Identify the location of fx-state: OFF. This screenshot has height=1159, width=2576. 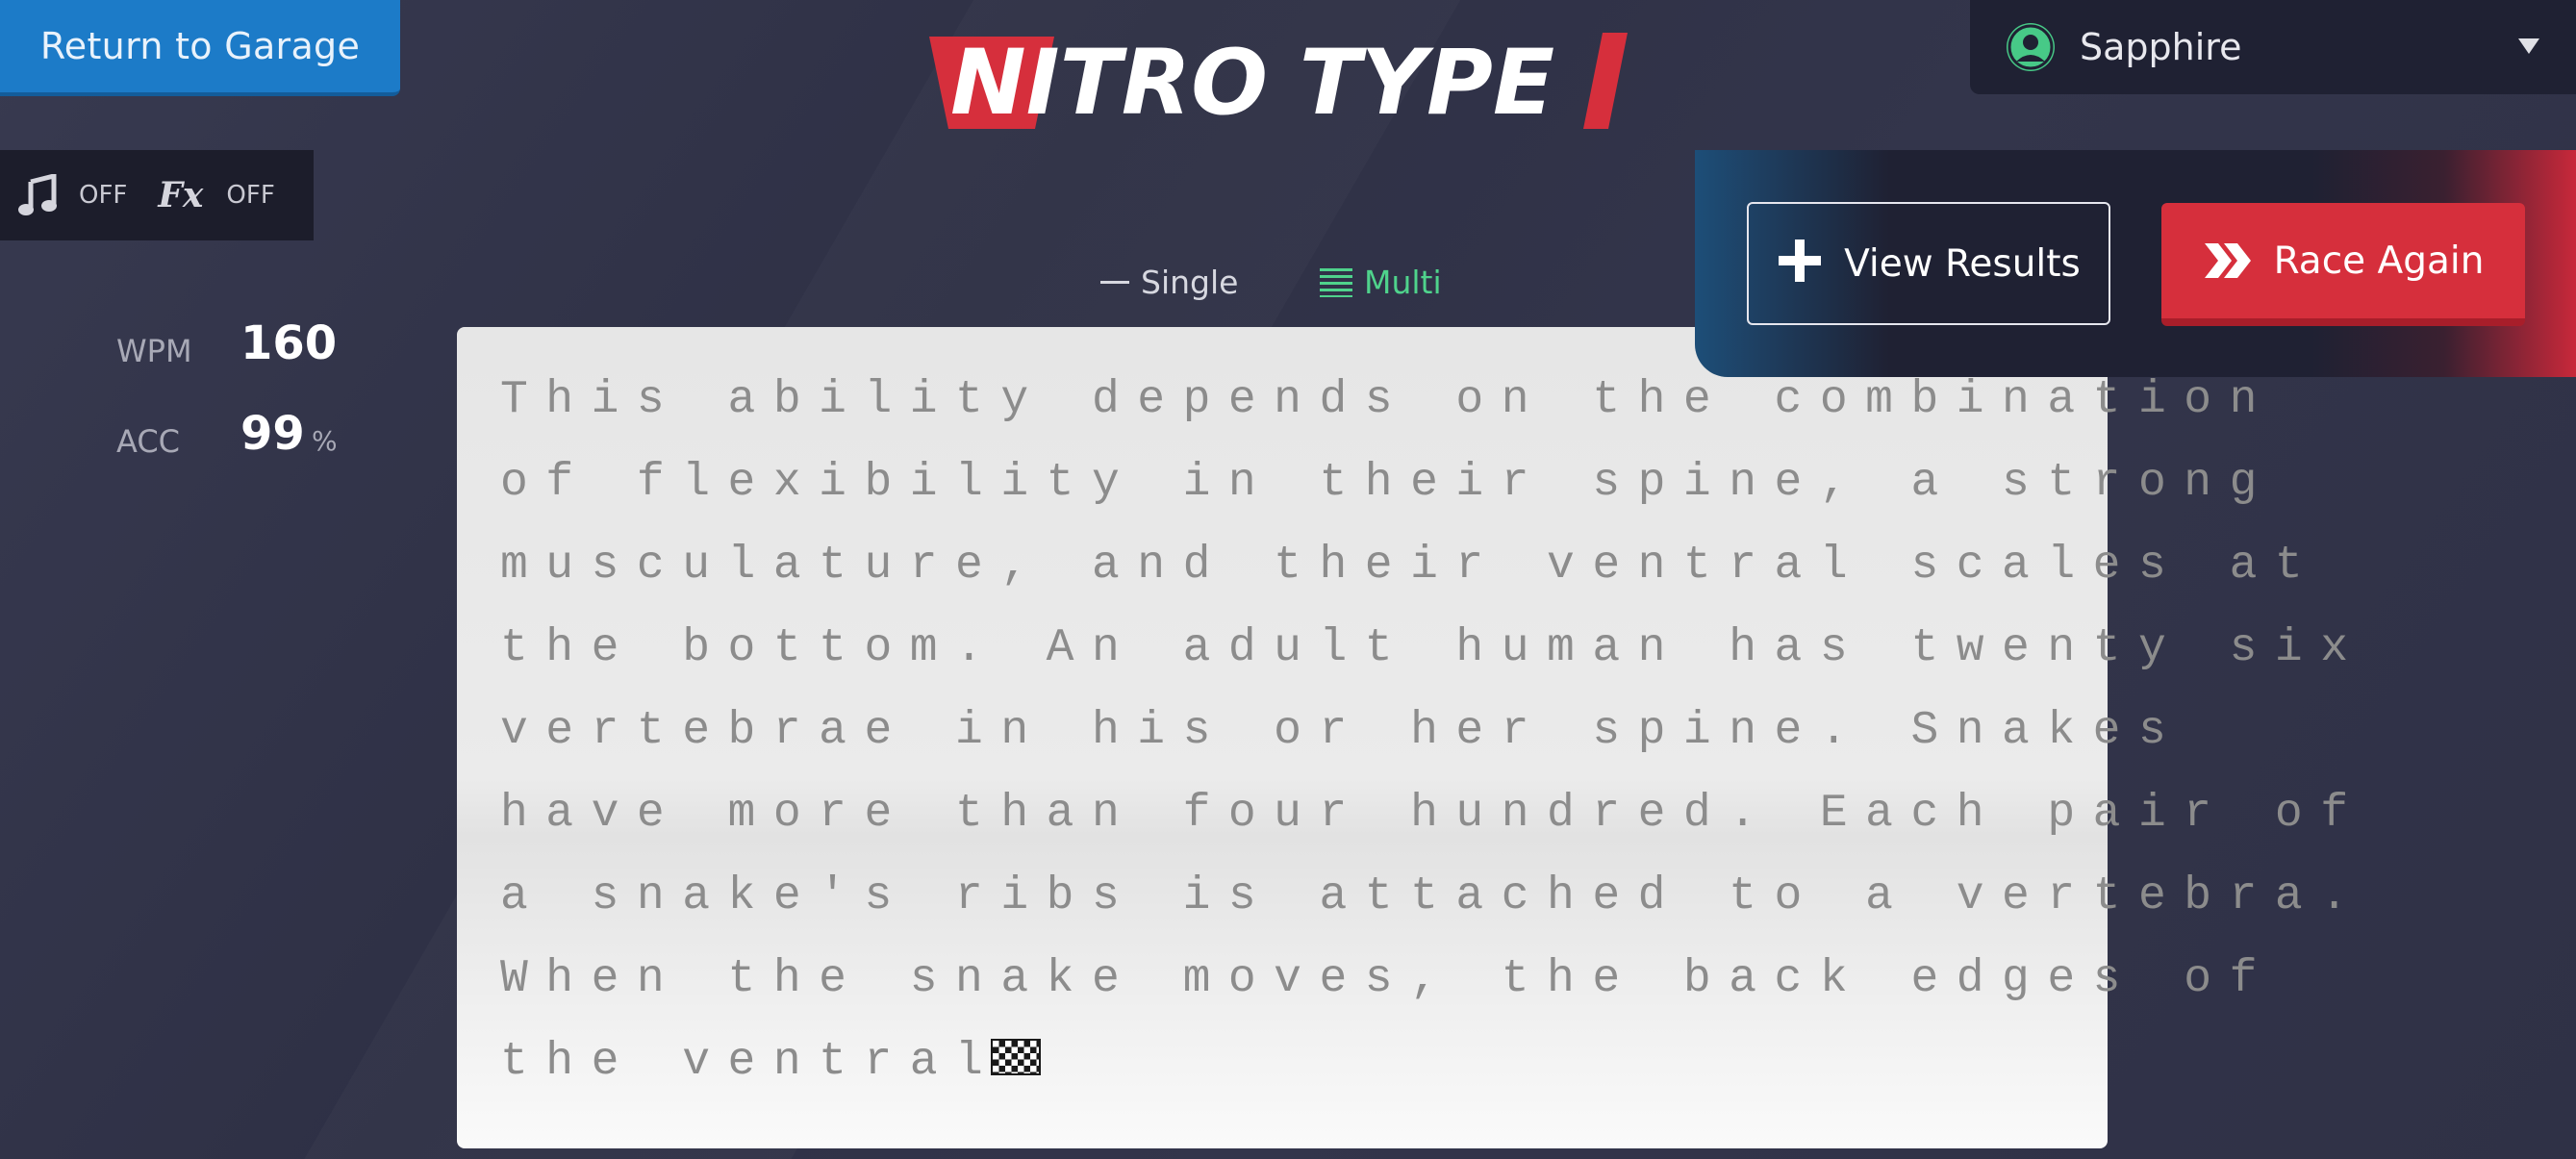
(250, 196).